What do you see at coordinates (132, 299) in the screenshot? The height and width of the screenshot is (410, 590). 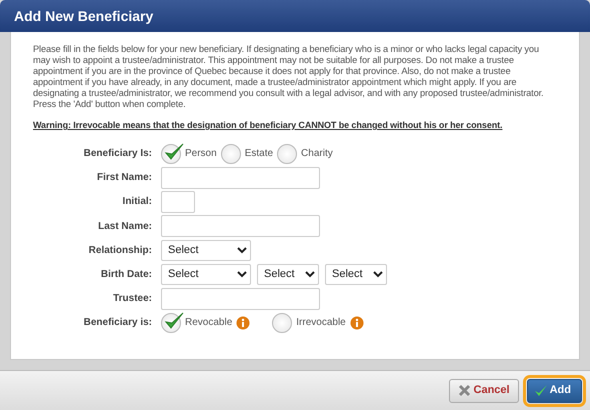 I see `field-label: Trustee:` at bounding box center [132, 299].